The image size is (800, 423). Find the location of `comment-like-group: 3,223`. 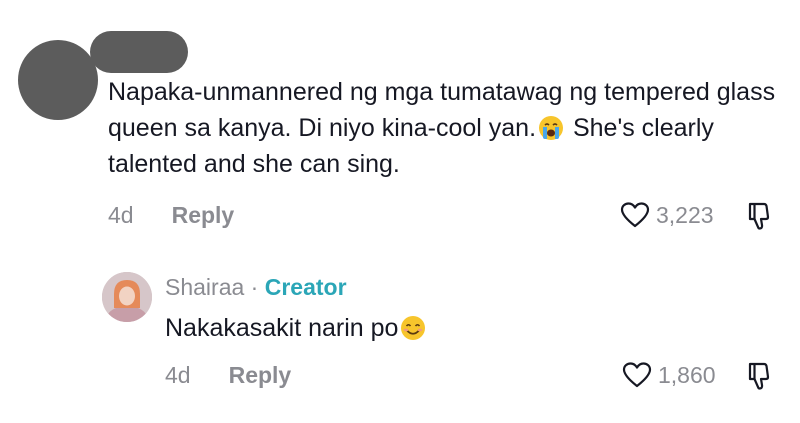

comment-like-group: 3,223 is located at coordinates (667, 215).